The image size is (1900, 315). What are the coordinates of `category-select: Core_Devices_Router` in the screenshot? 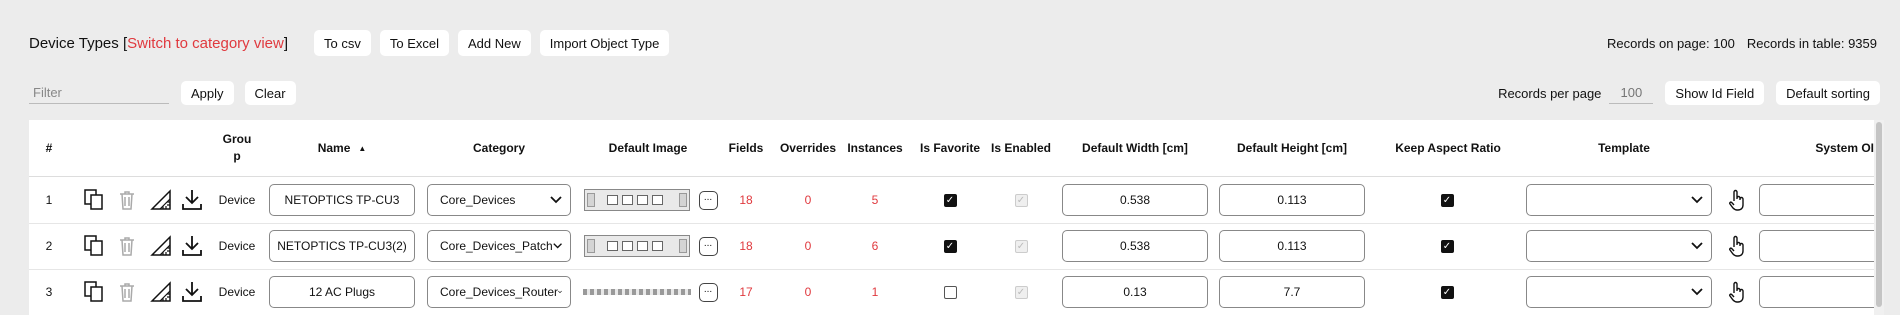 It's located at (499, 292).